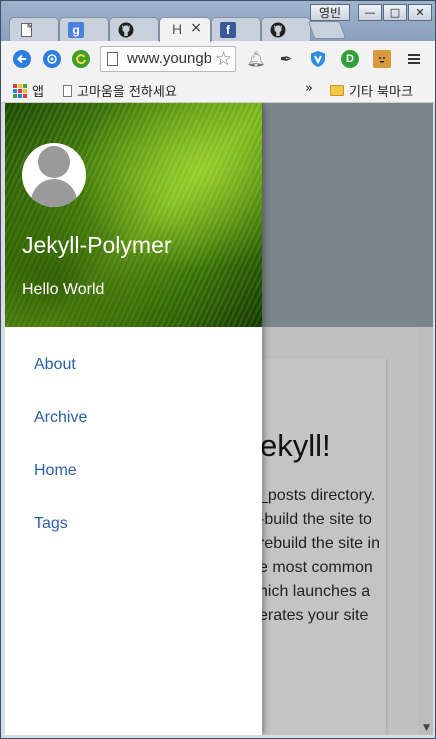  What do you see at coordinates (112, 59) in the screenshot?
I see `page-info-icon` at bounding box center [112, 59].